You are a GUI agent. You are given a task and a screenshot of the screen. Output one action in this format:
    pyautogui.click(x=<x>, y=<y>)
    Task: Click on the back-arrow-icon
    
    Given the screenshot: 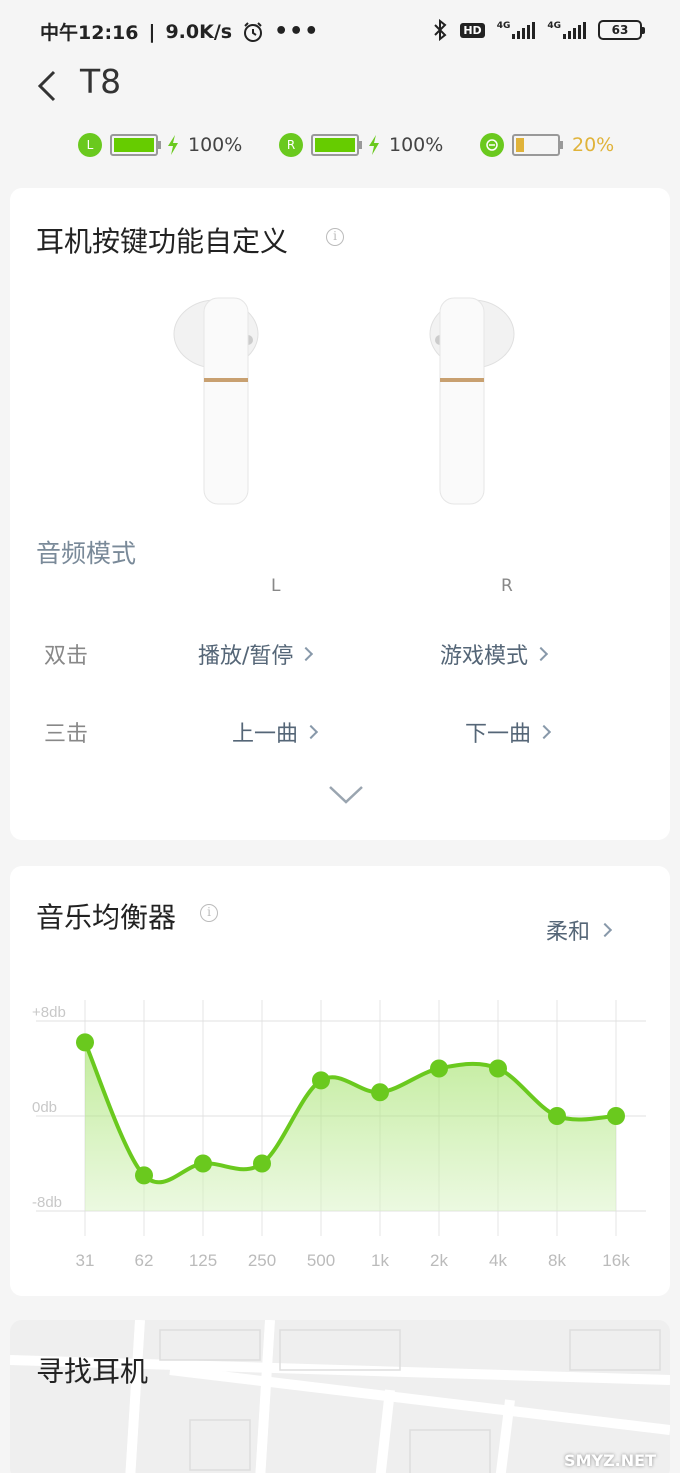 What is the action you would take?
    pyautogui.click(x=49, y=86)
    